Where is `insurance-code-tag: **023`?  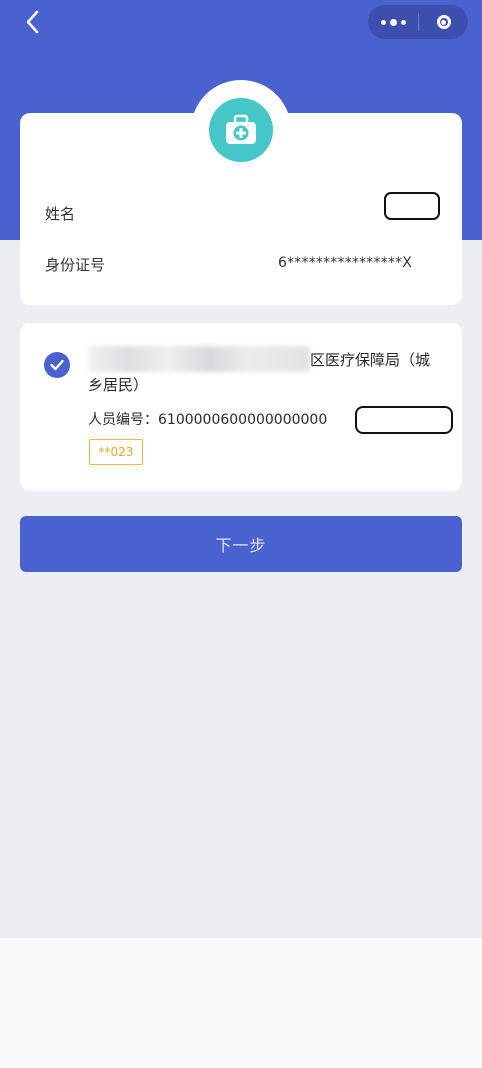
insurance-code-tag: **023 is located at coordinates (116, 452).